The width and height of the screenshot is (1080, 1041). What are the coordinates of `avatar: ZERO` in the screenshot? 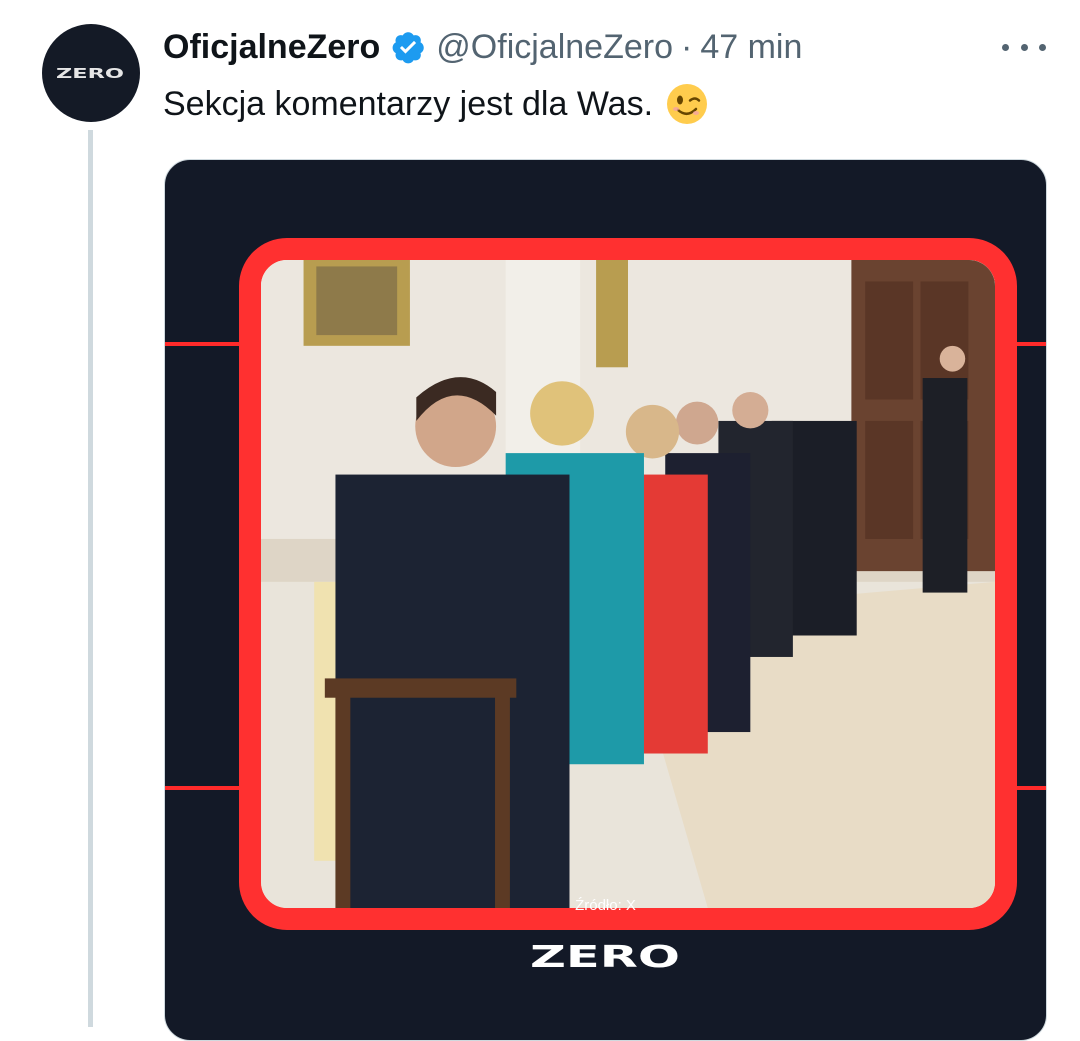 It's located at (91, 73).